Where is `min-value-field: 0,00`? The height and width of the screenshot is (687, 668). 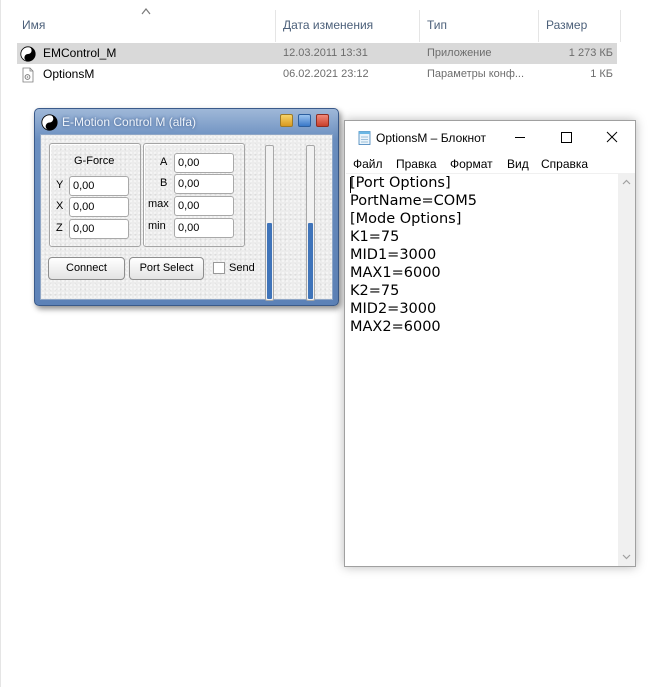
min-value-field: 0,00 is located at coordinates (204, 228).